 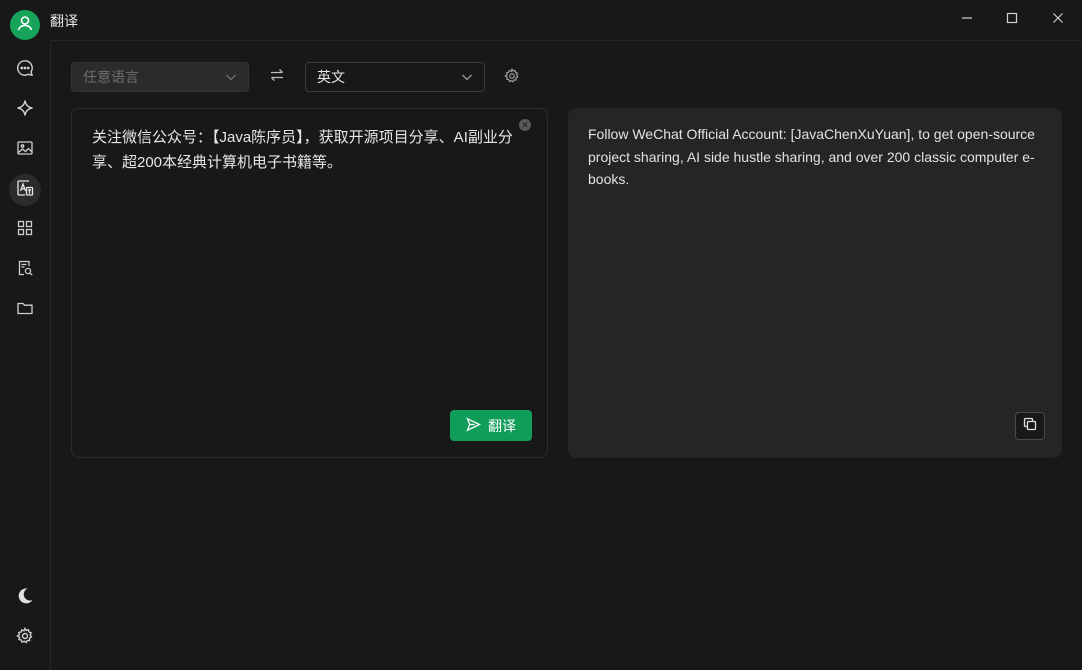 I want to click on maximize-icon, so click(x=1012, y=20).